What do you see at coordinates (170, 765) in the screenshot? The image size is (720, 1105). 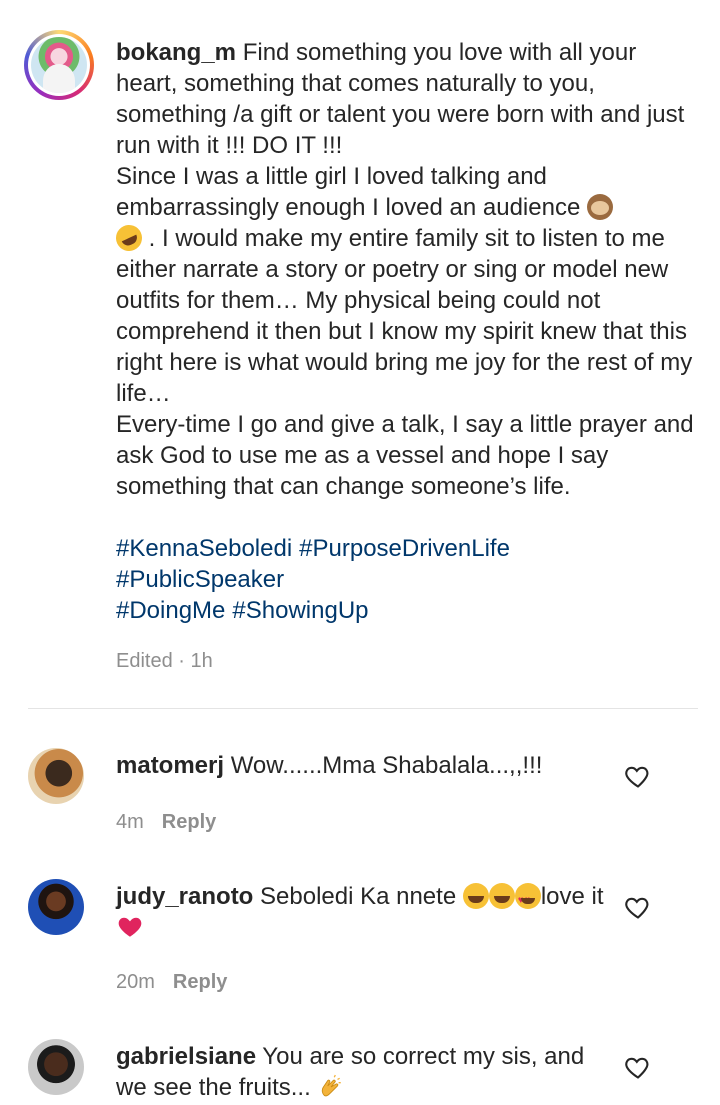 I see `commenter-username: matomerj` at bounding box center [170, 765].